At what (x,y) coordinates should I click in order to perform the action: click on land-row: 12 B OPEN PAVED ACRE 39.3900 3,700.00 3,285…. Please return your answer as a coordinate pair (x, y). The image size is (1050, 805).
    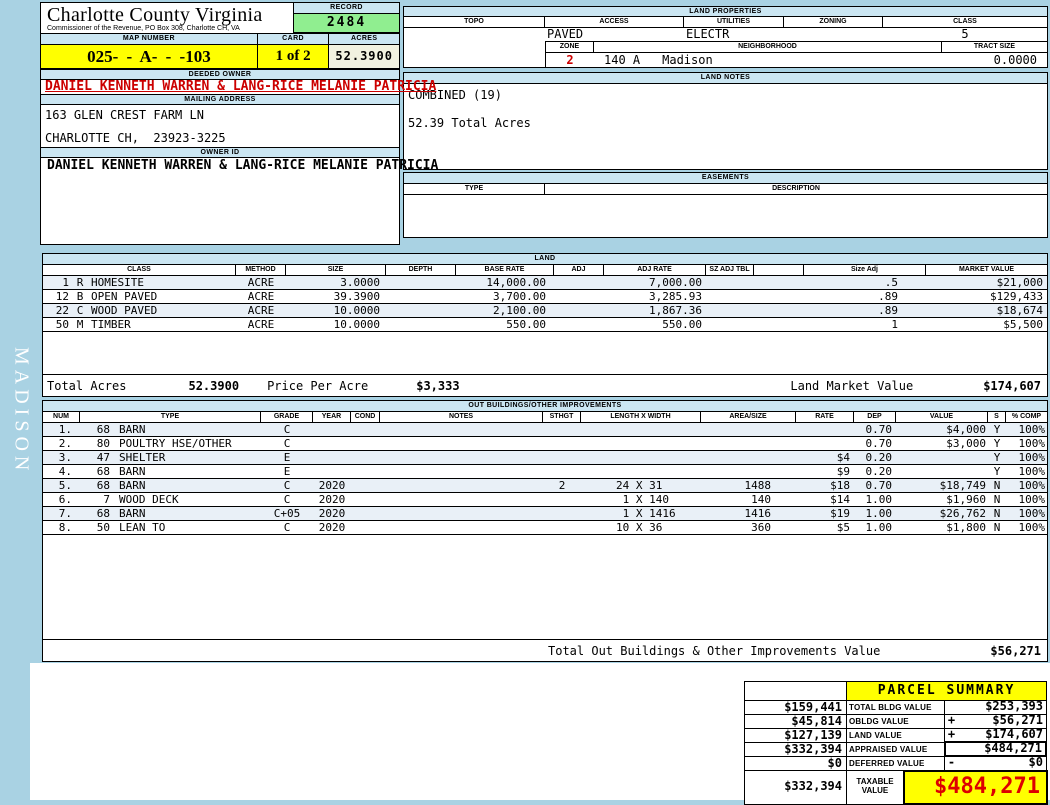
    Looking at the image, I should click on (545, 297).